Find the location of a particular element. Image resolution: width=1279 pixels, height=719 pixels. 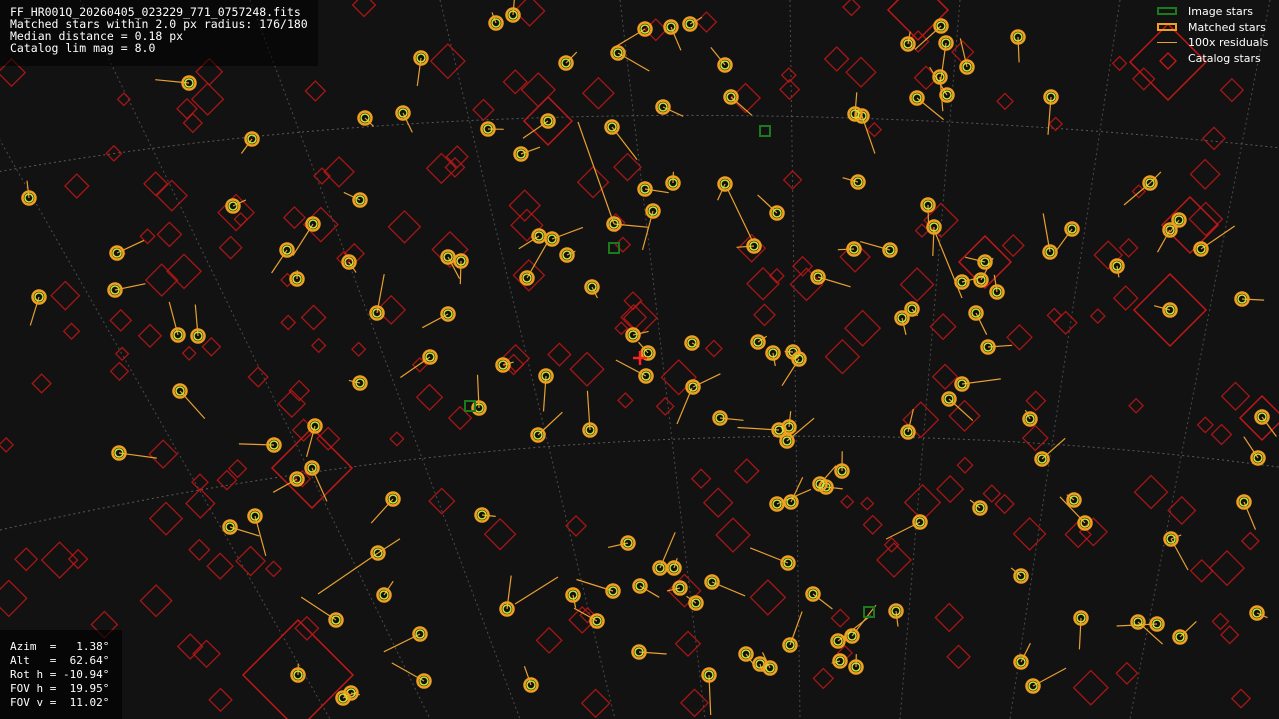

center-cross-icon is located at coordinates (640, 358).